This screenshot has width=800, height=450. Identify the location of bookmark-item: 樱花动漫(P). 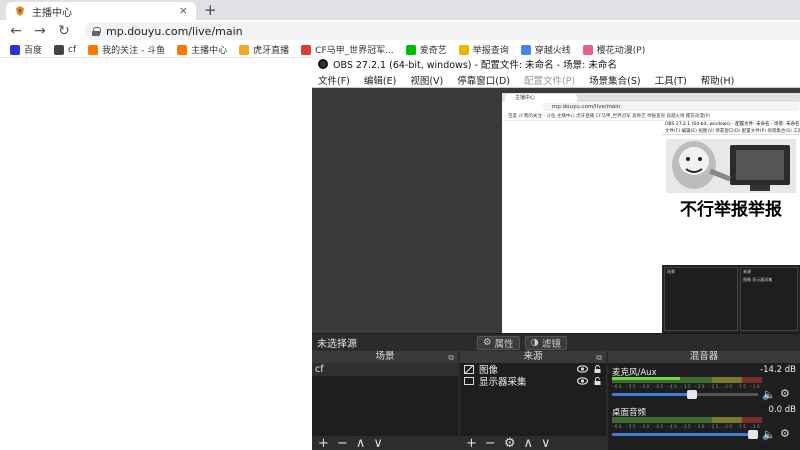
(614, 49).